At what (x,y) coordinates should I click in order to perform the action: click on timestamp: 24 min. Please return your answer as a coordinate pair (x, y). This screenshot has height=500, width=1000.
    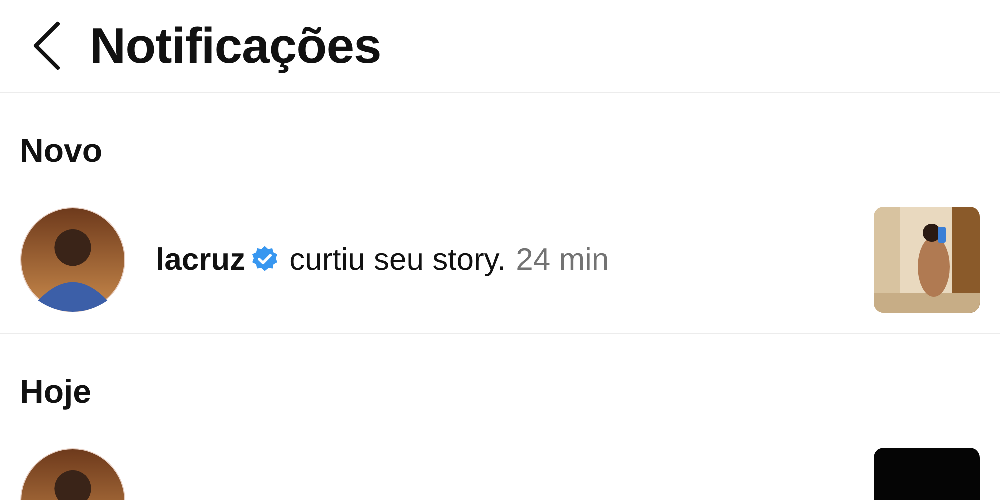
    Looking at the image, I should click on (563, 260).